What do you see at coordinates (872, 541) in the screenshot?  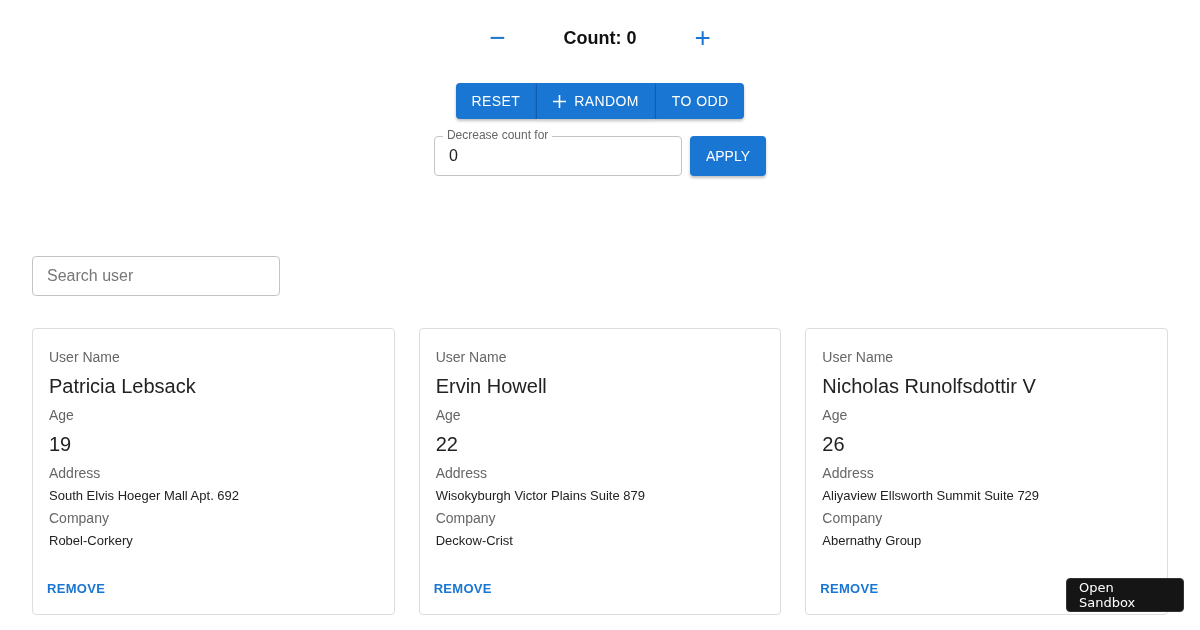 I see `field-value: Abernathy Group` at bounding box center [872, 541].